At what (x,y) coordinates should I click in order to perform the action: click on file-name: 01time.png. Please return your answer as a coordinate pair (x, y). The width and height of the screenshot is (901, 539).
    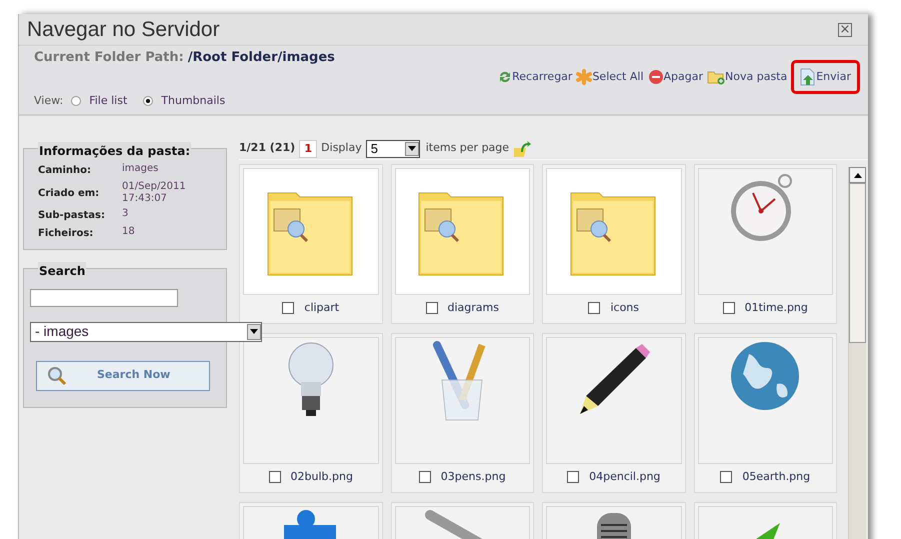
    Looking at the image, I should click on (776, 308).